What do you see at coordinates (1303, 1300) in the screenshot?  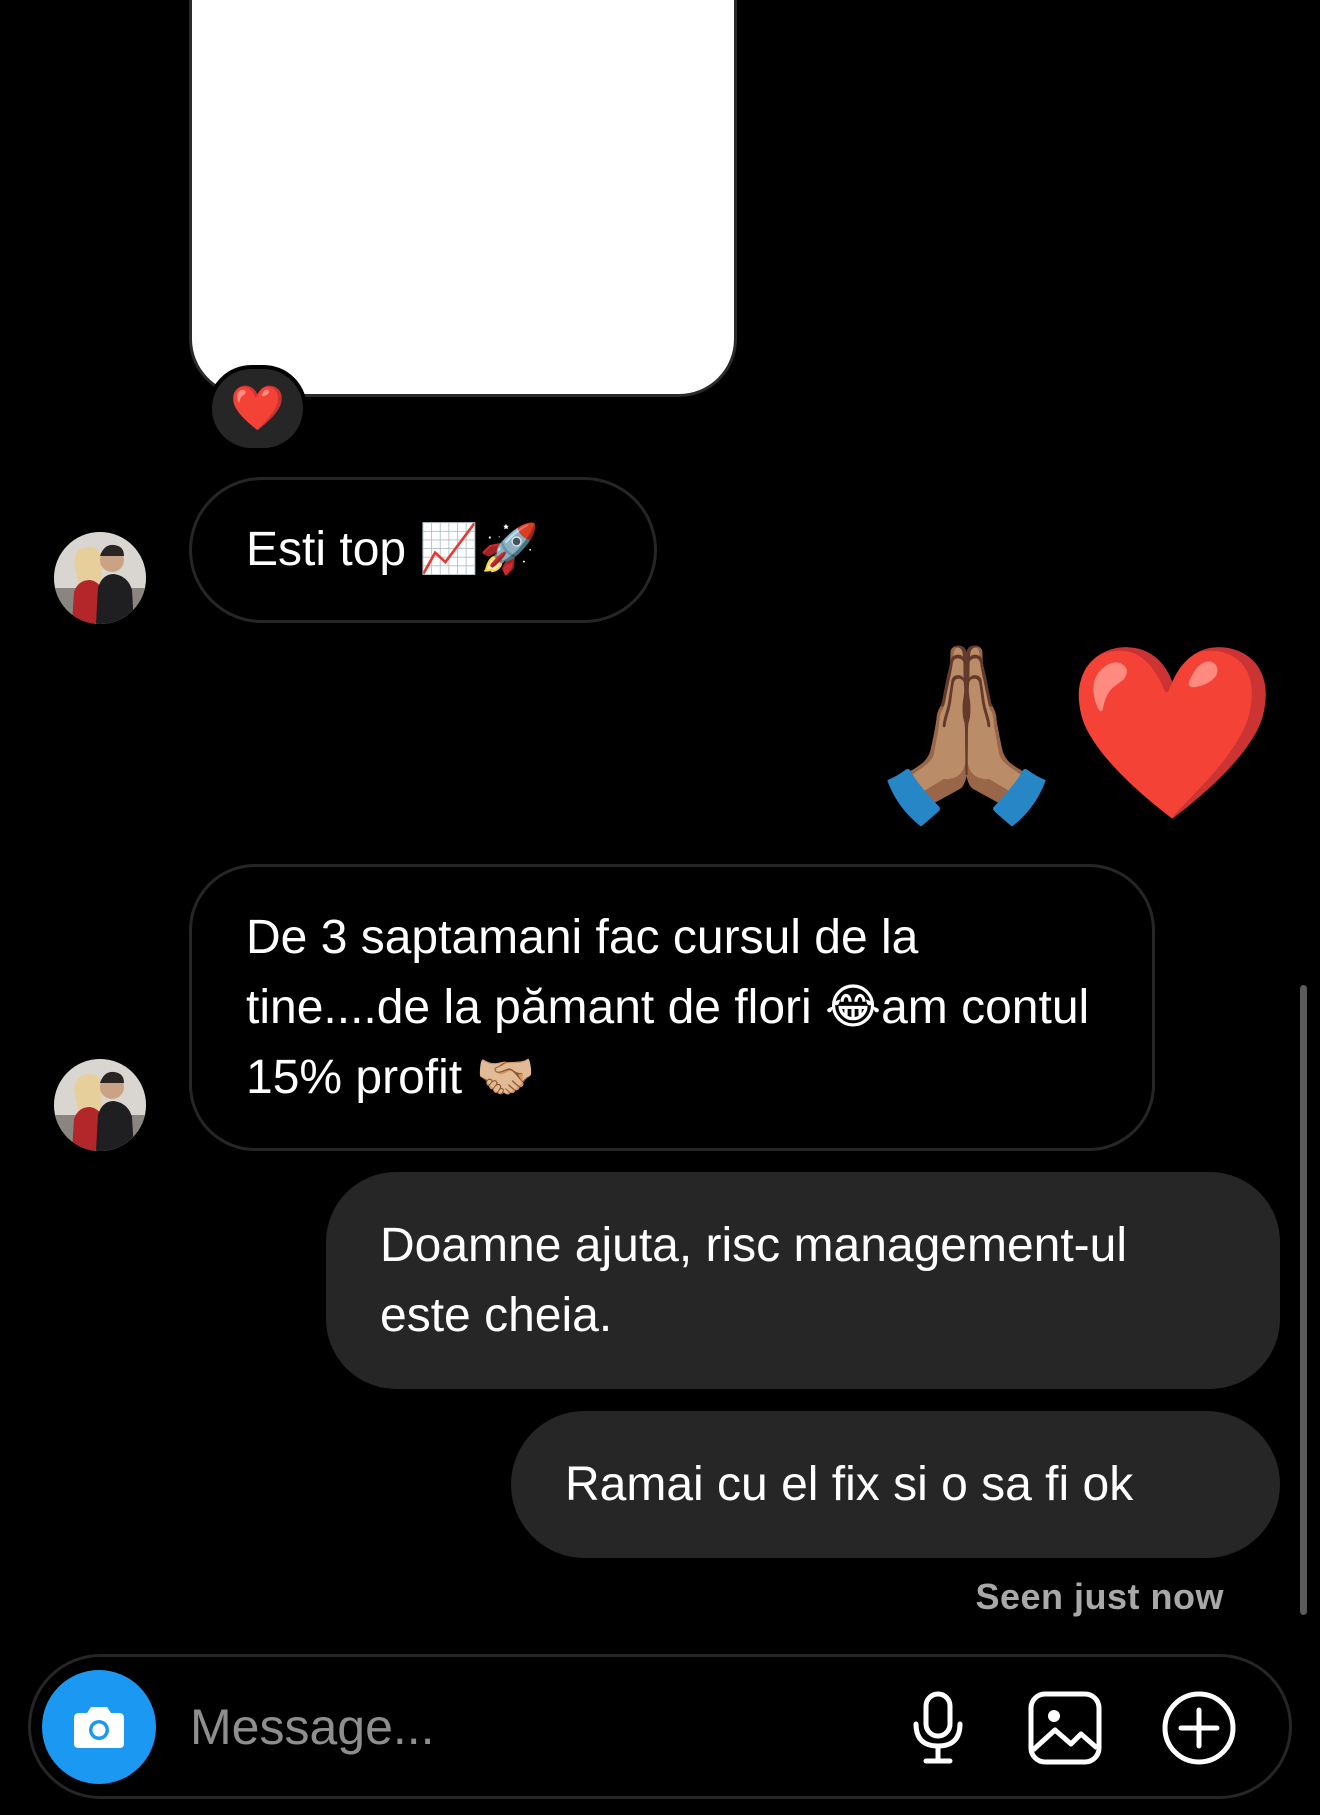 I see `scrollbar` at bounding box center [1303, 1300].